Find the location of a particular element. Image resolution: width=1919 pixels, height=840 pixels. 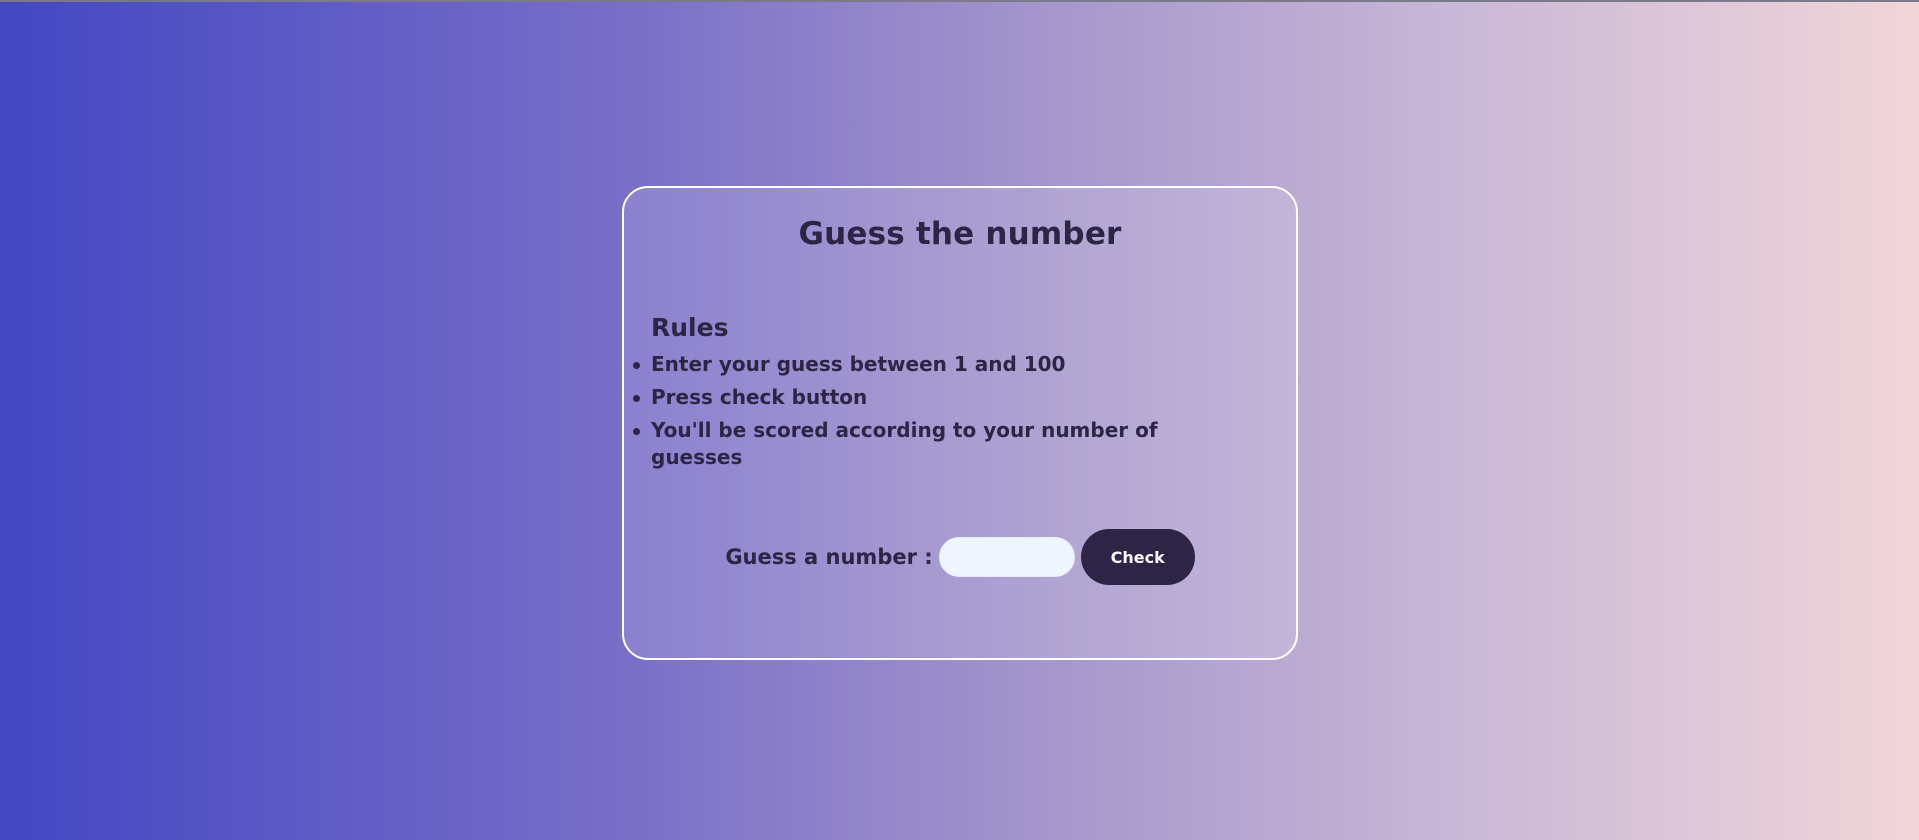

rules-heading: Rules is located at coordinates (690, 327).